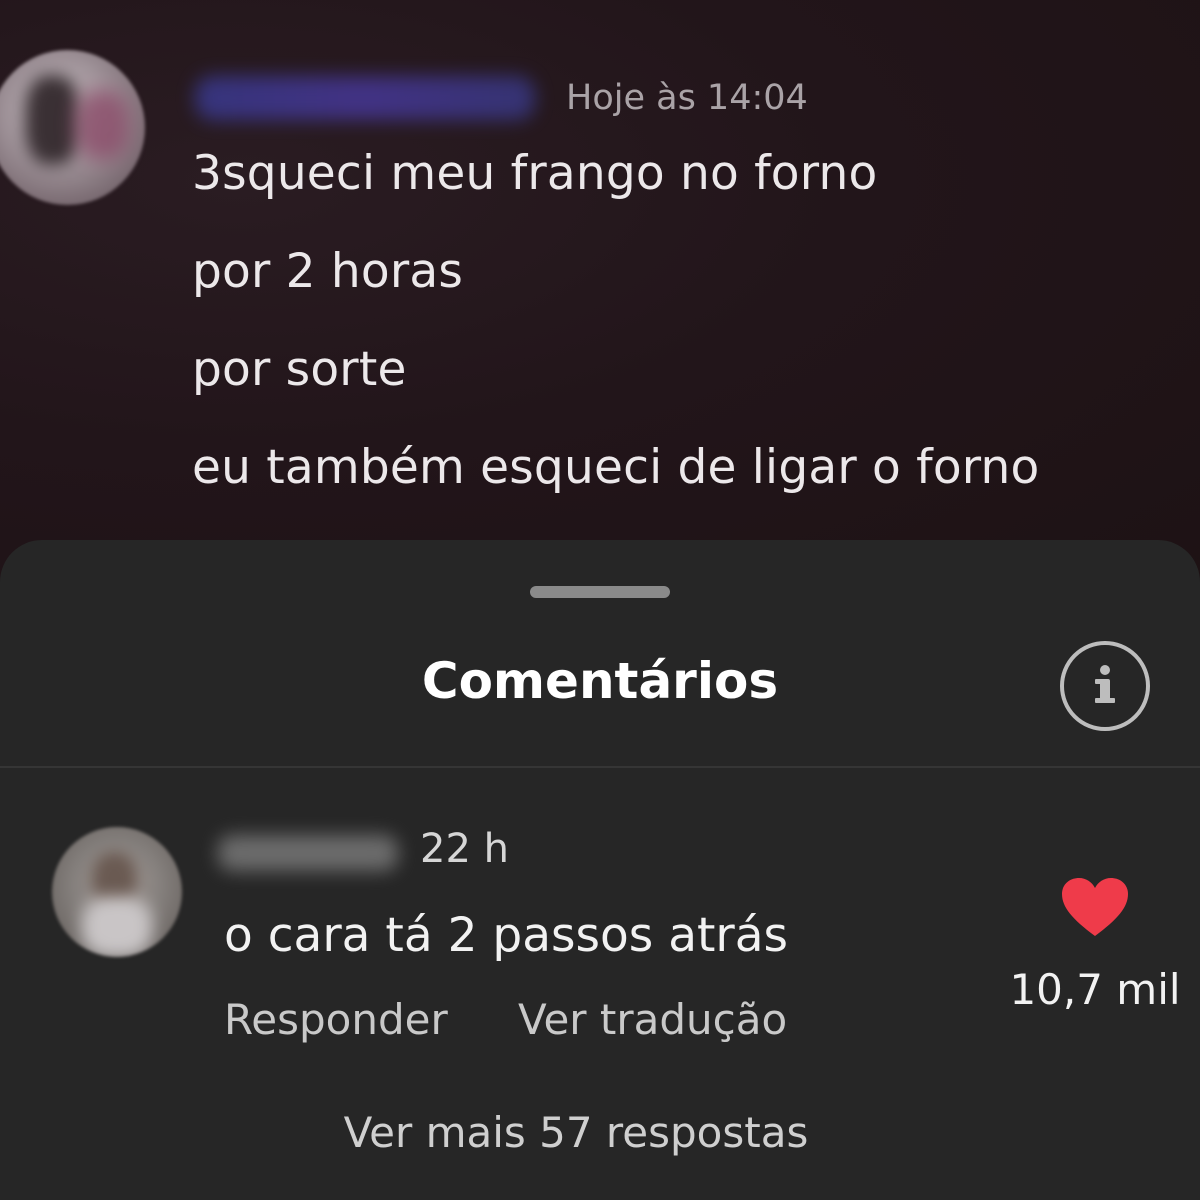  What do you see at coordinates (328, 271) in the screenshot?
I see `message-line: por 2 horas` at bounding box center [328, 271].